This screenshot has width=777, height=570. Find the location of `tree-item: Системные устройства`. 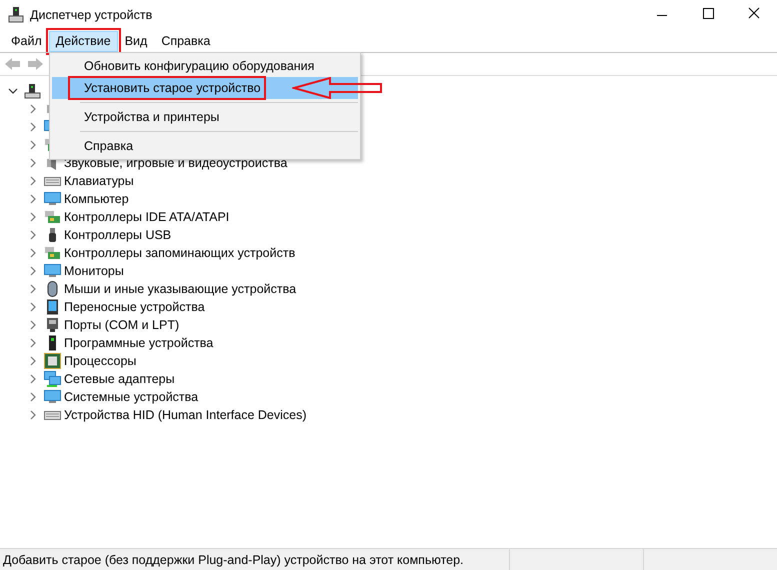

tree-item: Системные устройства is located at coordinates (131, 397).